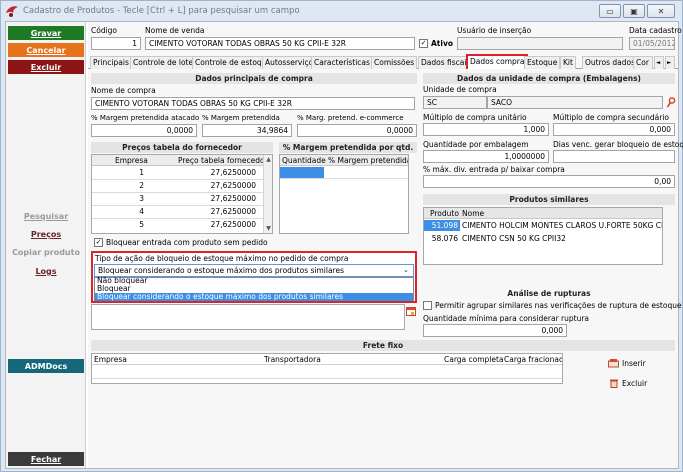  Describe the element at coordinates (46, 459) in the screenshot. I see `fechar-button: Fechar` at that location.